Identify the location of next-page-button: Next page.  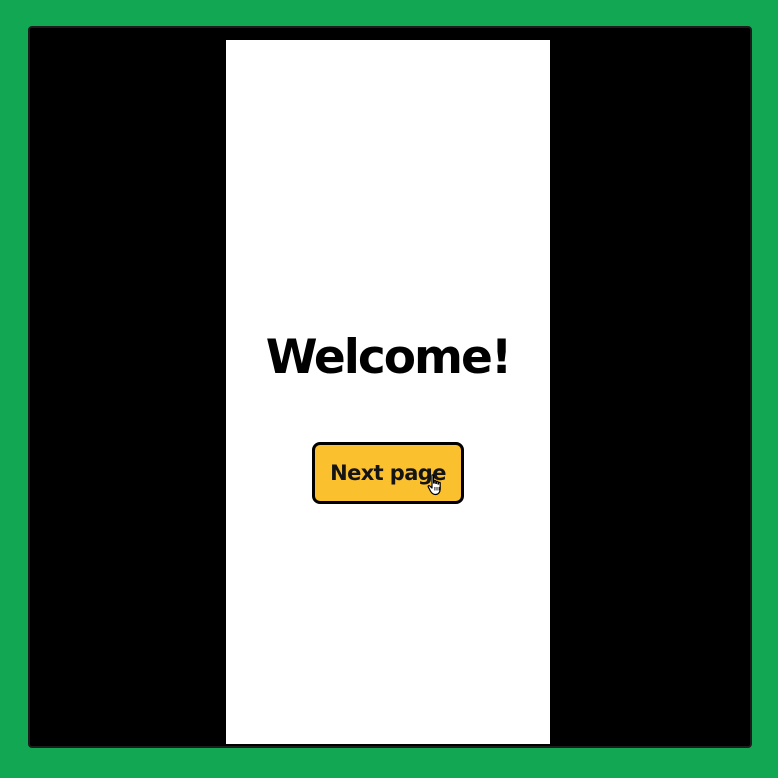
(388, 473).